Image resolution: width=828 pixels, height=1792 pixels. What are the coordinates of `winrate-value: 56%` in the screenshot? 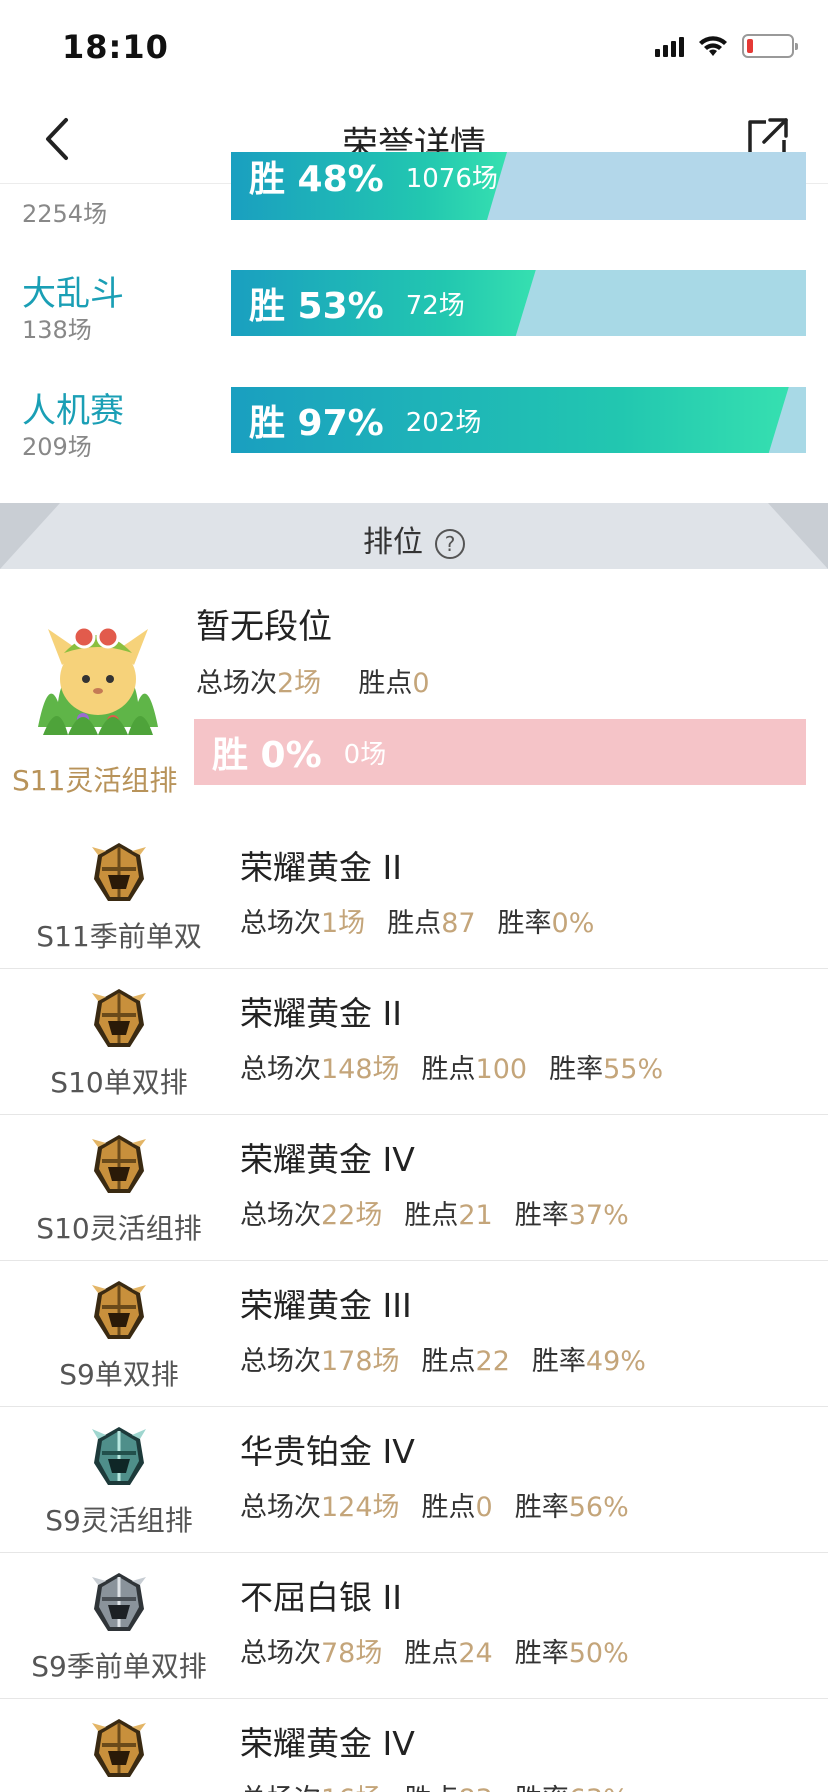 It's located at (598, 1507).